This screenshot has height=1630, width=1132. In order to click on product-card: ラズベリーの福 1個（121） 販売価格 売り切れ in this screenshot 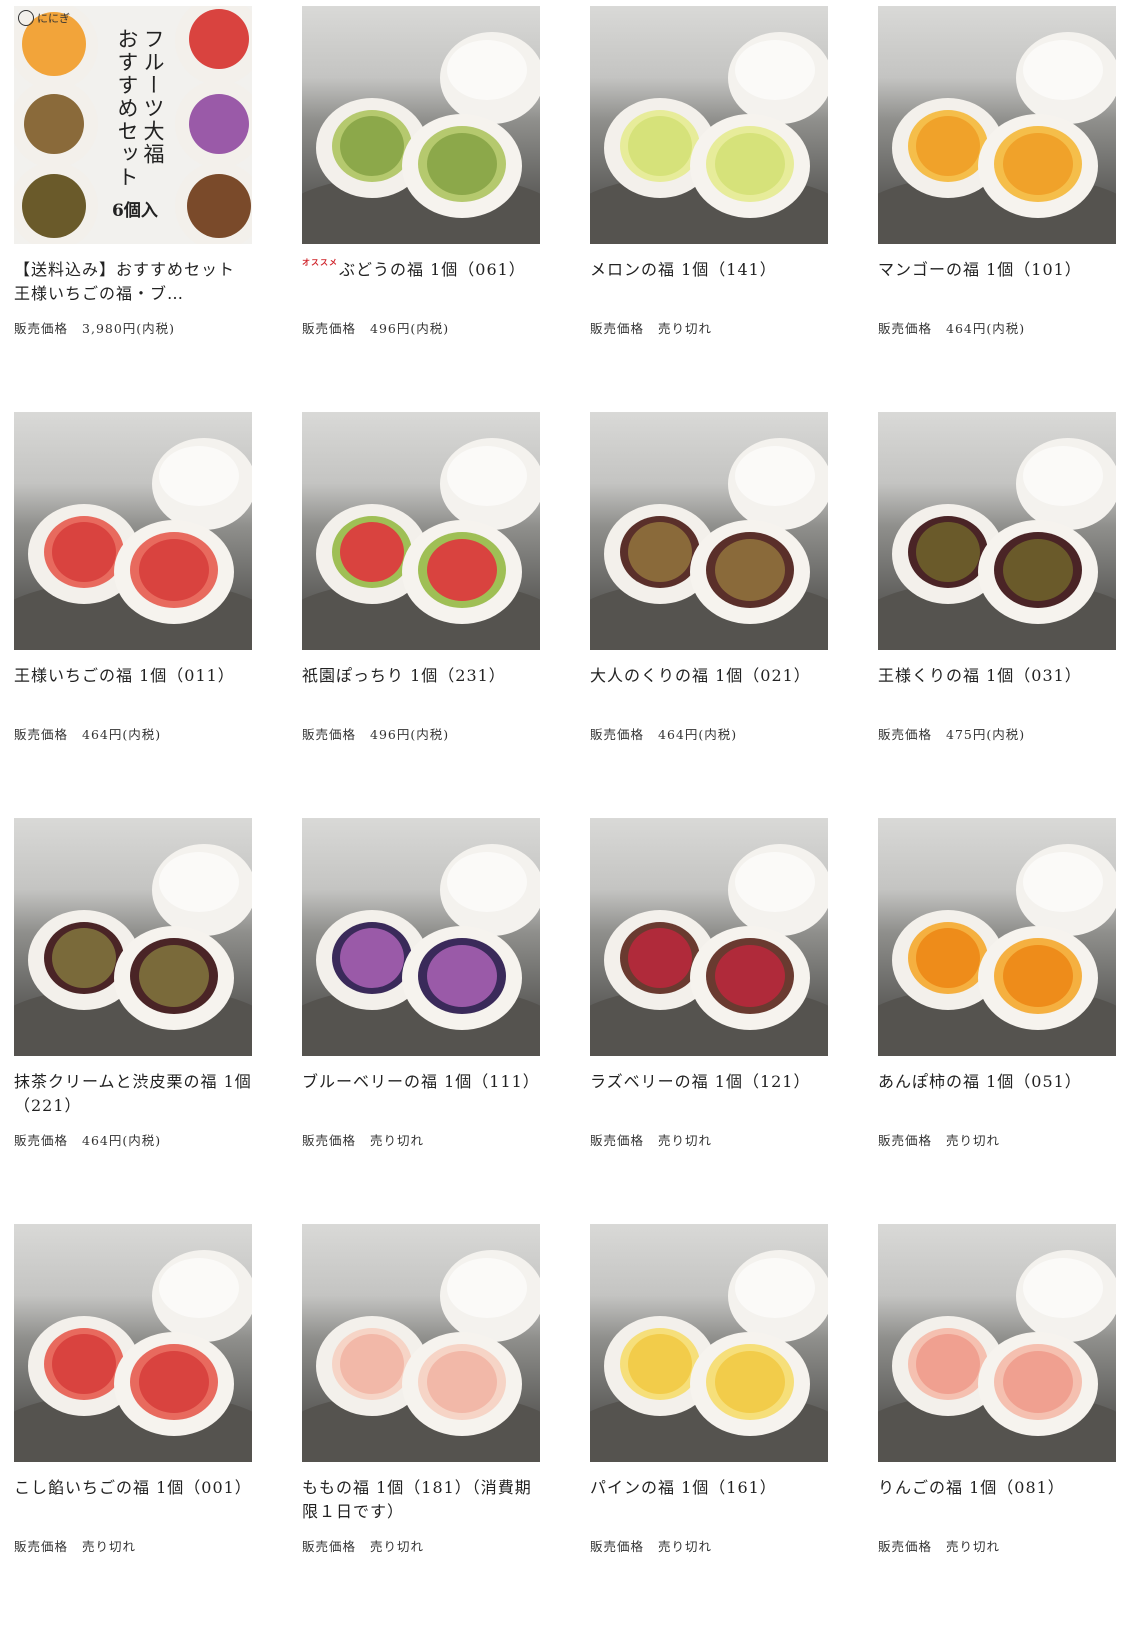, I will do `click(709, 1021)`.